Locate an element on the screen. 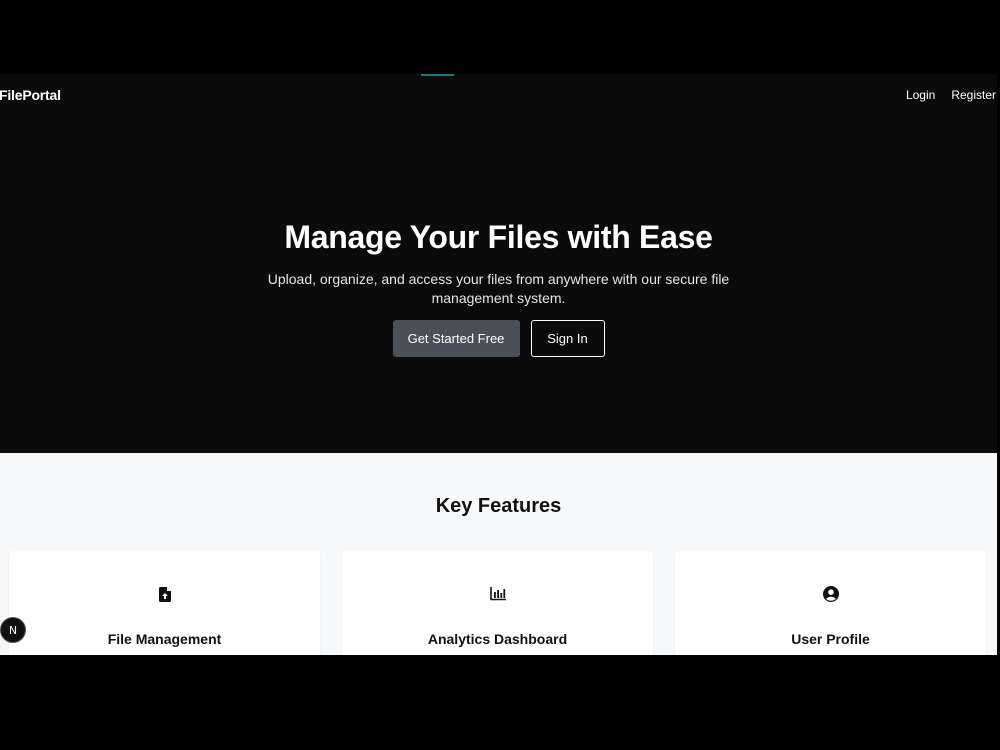  nav-links: Login Register is located at coordinates (951, 95).